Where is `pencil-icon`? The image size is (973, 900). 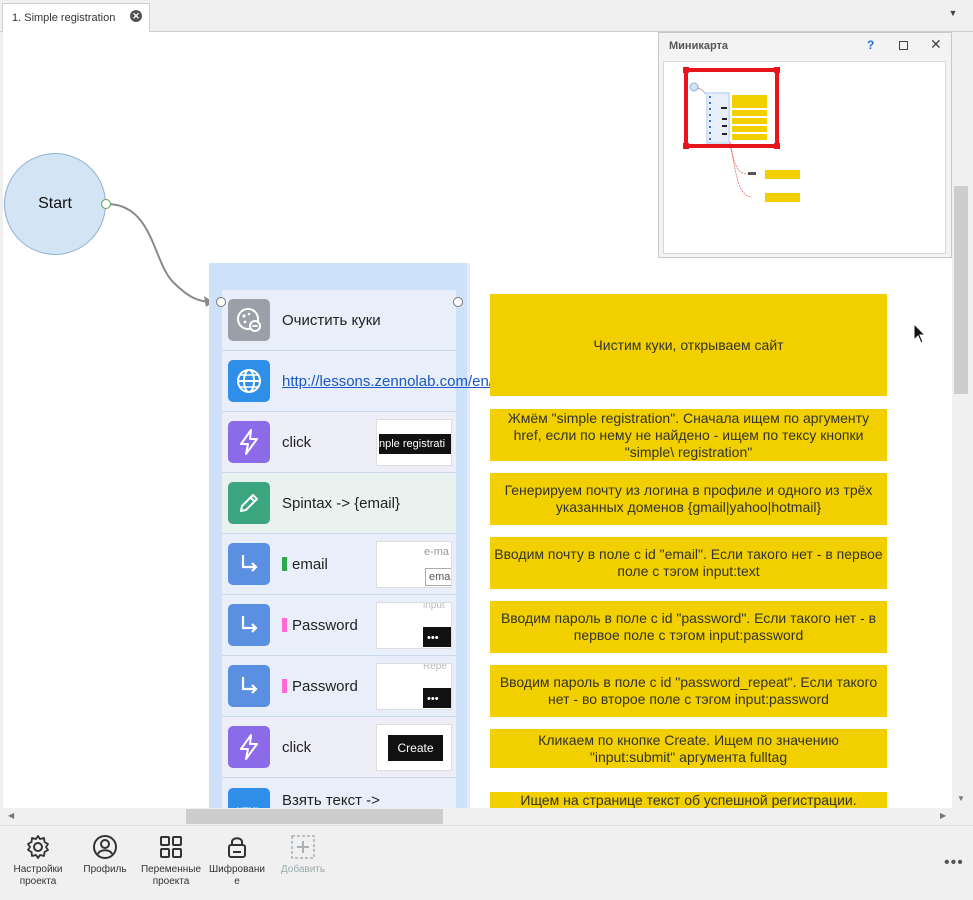 pencil-icon is located at coordinates (249, 503).